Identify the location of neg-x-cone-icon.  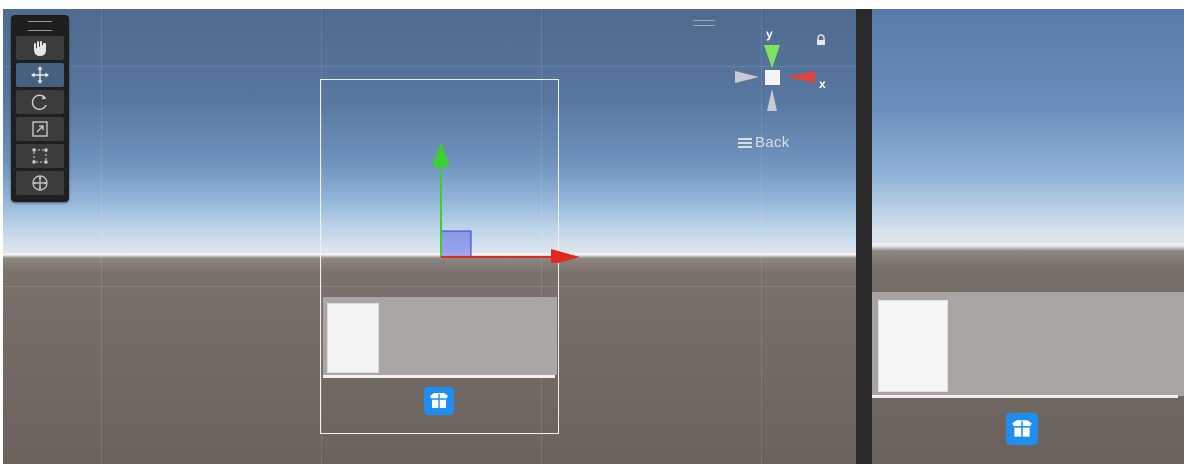
(747, 77).